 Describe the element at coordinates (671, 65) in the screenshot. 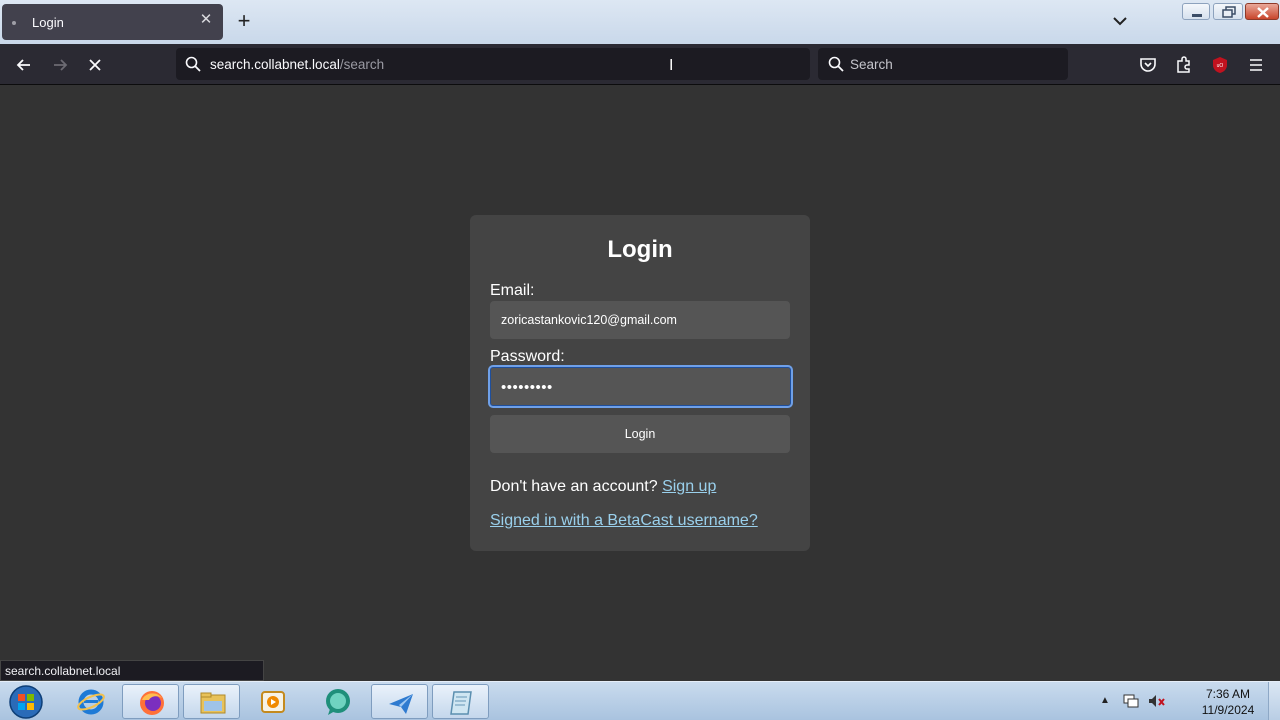

I see `text-cursor-icon: I` at that location.